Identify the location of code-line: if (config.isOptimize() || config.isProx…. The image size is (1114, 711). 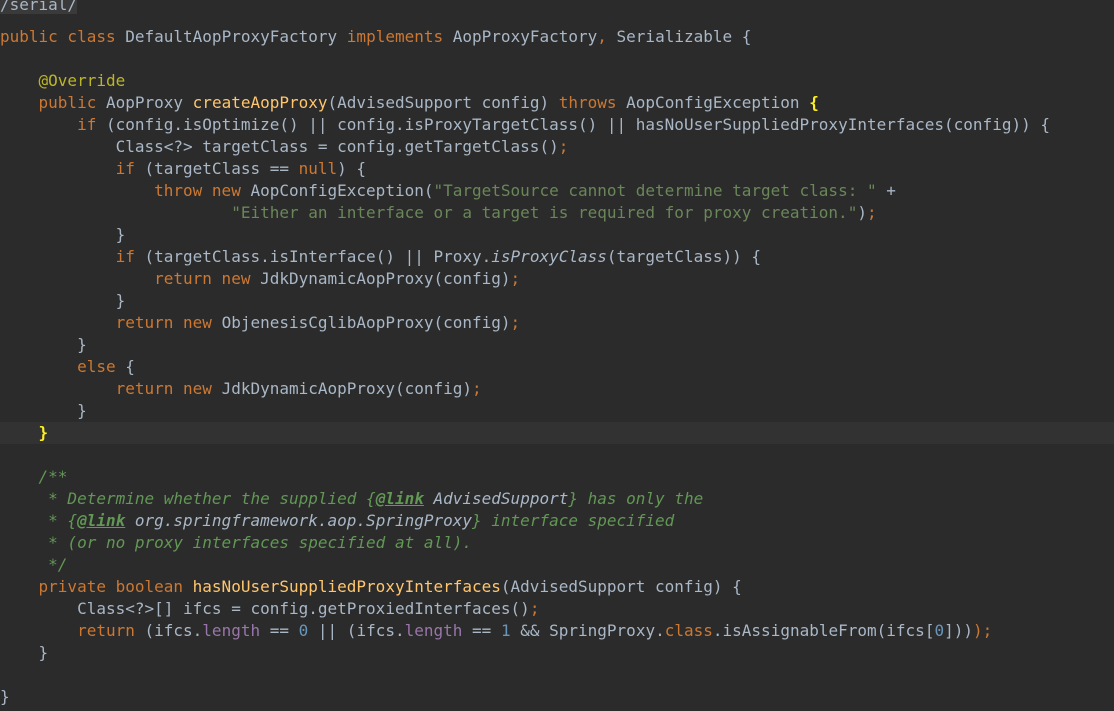
(557, 125).